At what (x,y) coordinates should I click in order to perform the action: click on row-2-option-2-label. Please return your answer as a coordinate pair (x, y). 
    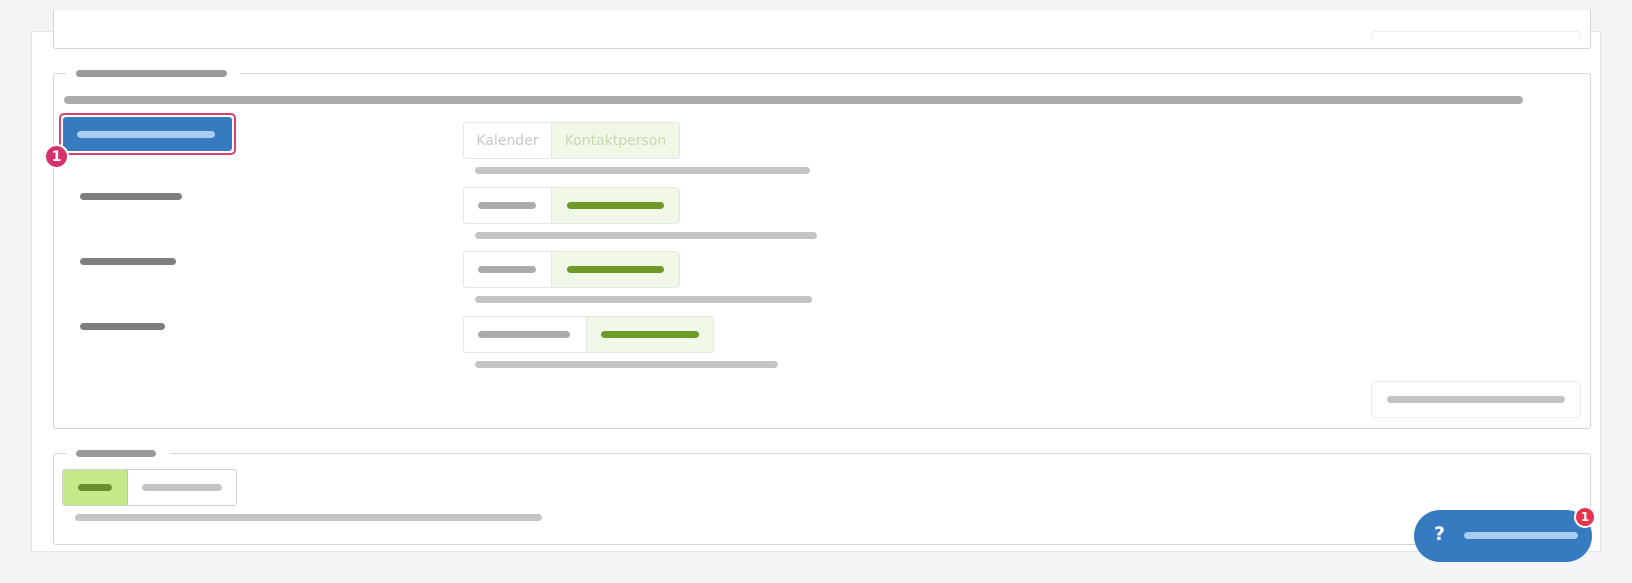
    Looking at the image, I should click on (615, 205).